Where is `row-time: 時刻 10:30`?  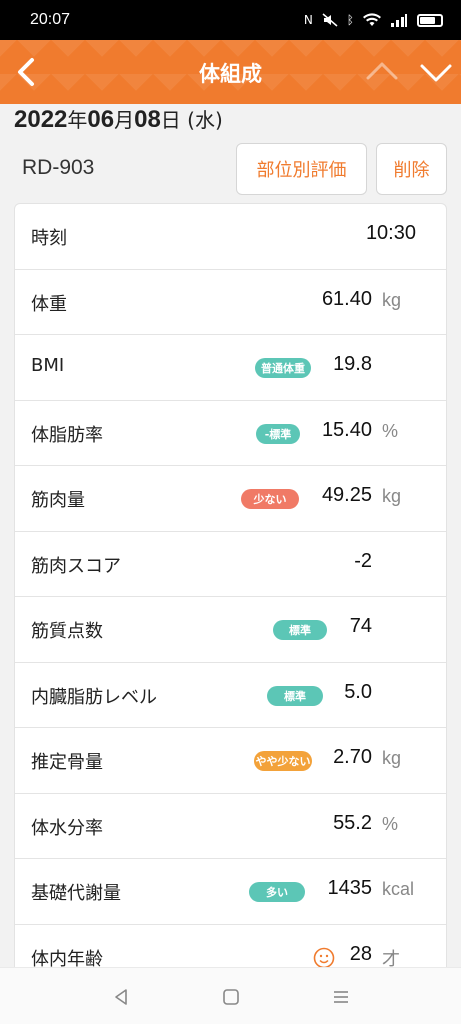
row-time: 時刻 10:30 is located at coordinates (230, 237).